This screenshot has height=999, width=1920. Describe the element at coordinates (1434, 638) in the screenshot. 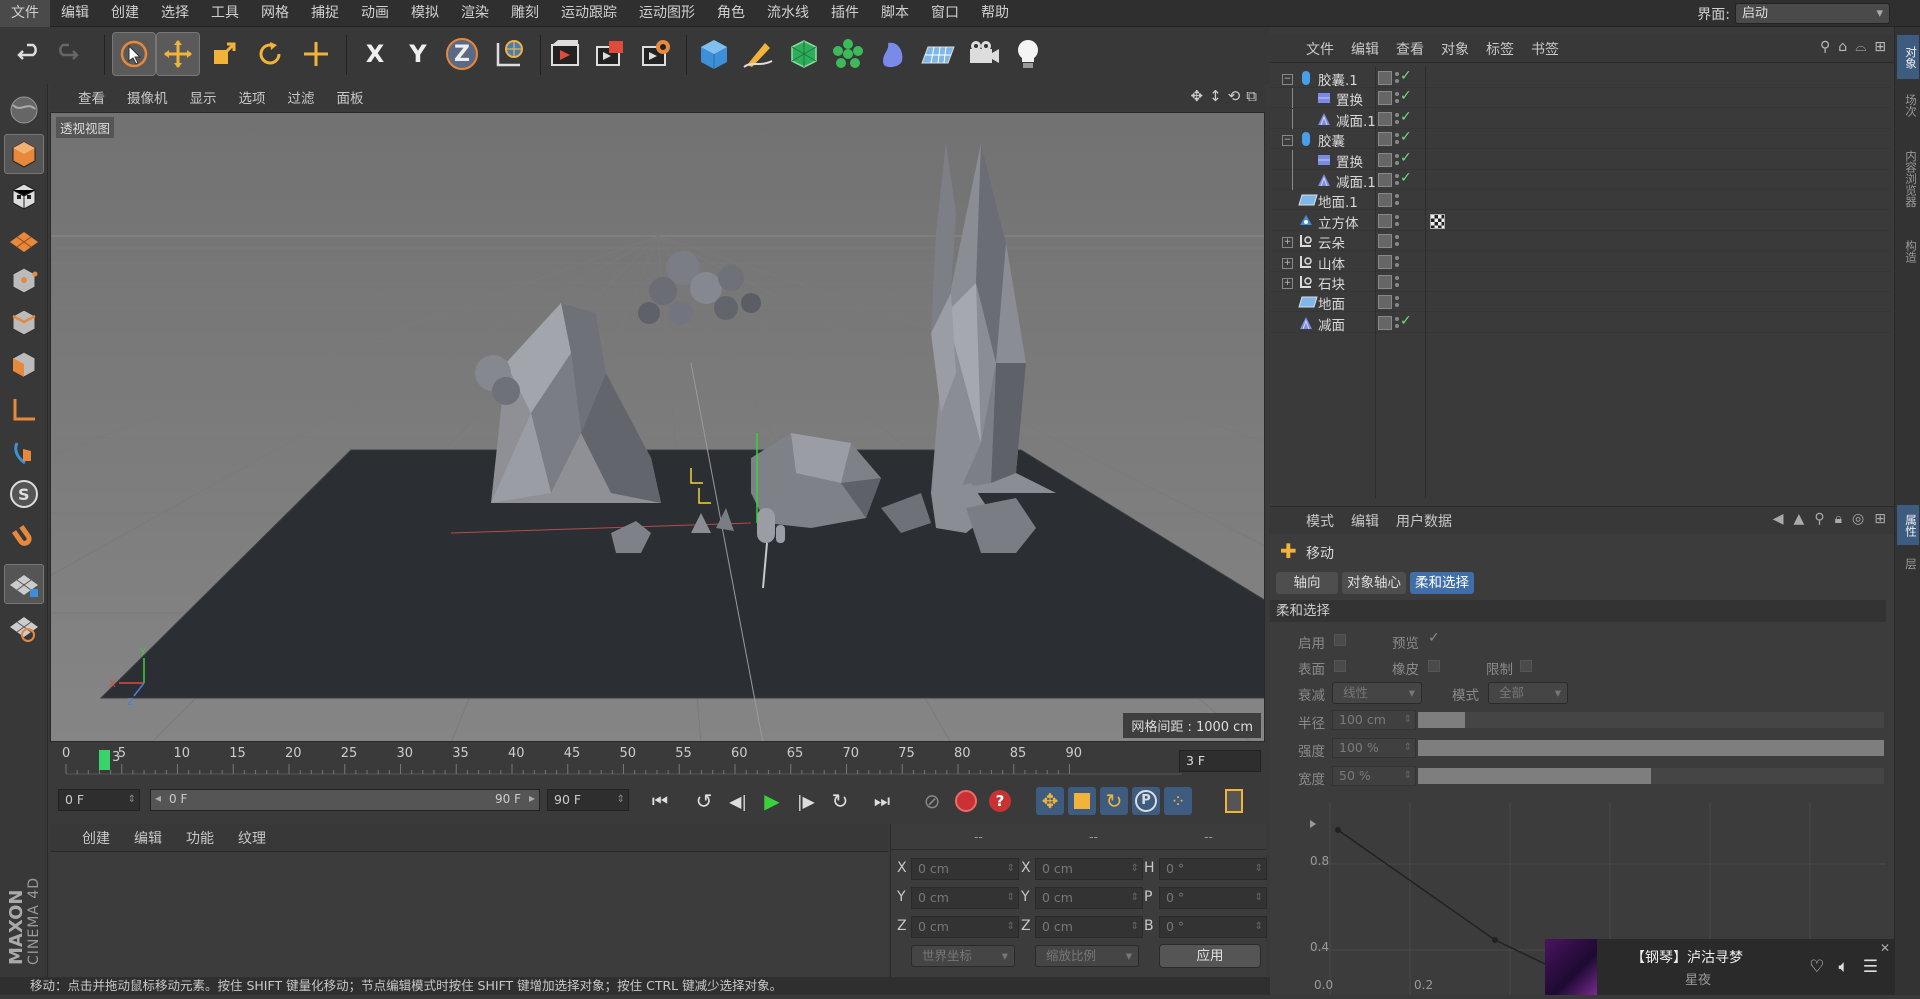

I see `preview-checkbox: ✓` at that location.